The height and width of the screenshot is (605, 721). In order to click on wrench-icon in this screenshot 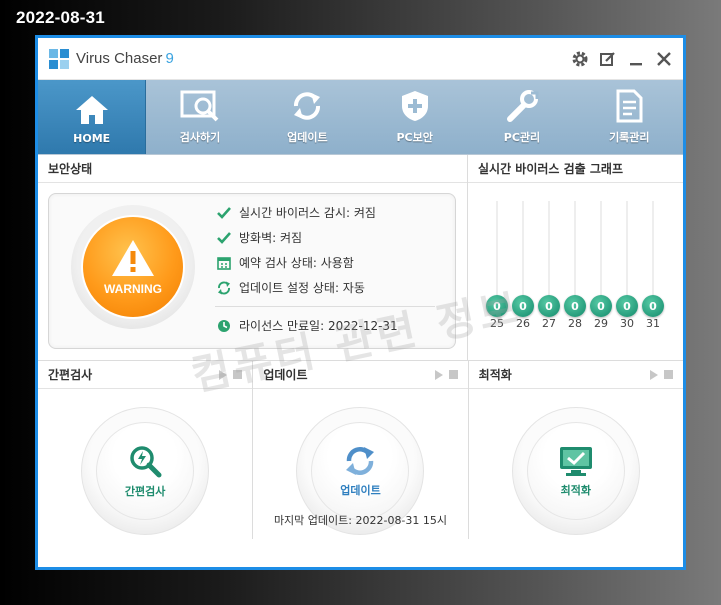, I will do `click(522, 106)`.